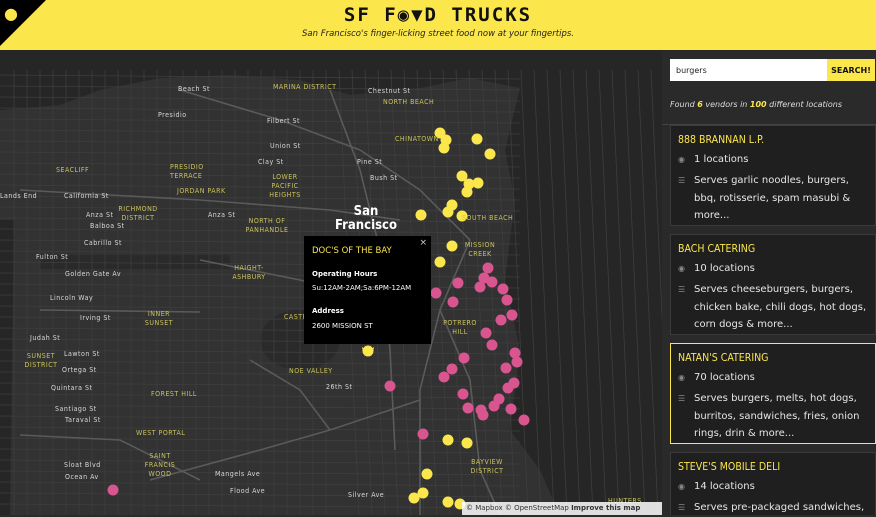  What do you see at coordinates (423, 243) in the screenshot?
I see `close-icon: ×` at bounding box center [423, 243].